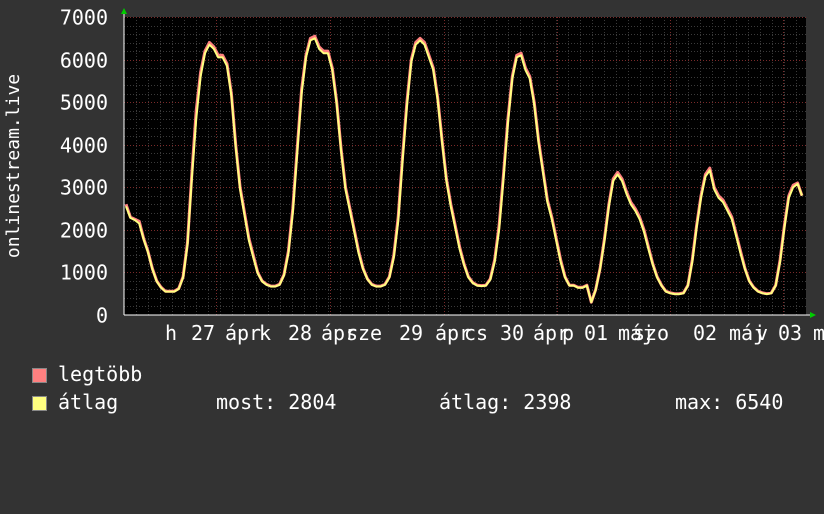 The height and width of the screenshot is (514, 824). Describe the element at coordinates (729, 402) in the screenshot. I see `stat-max: max: 6540` at that location.